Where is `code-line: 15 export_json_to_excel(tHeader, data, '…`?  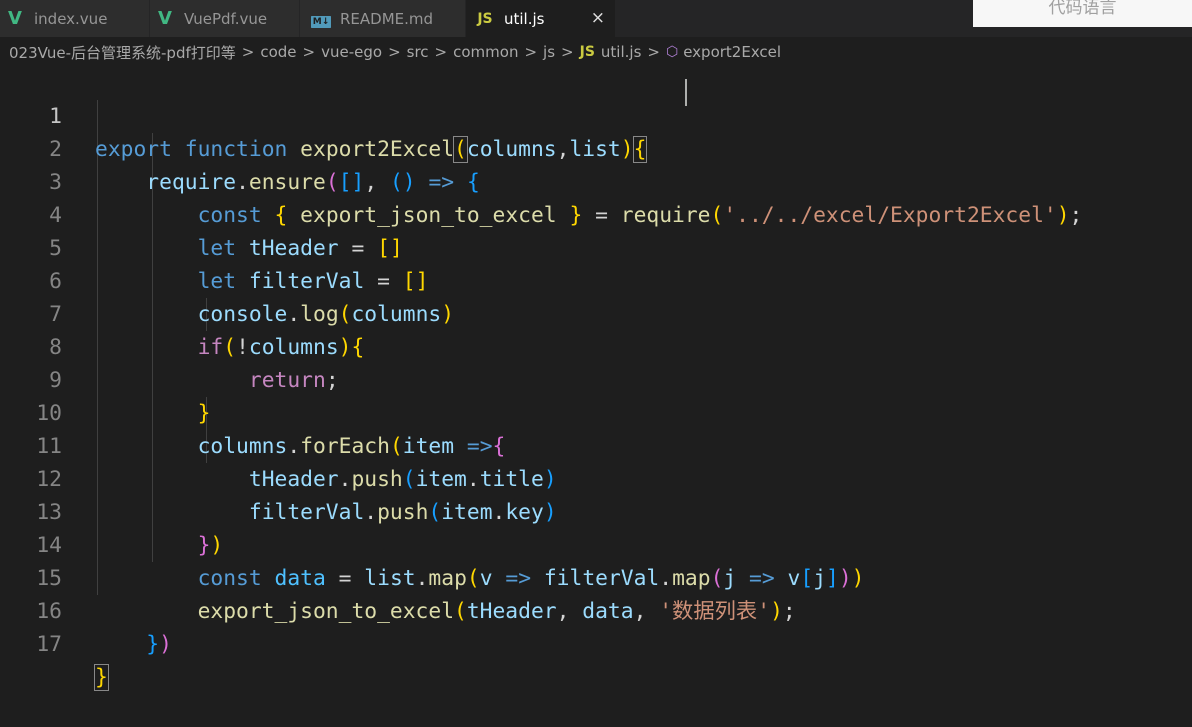
code-line: 15 export_json_to_excel(tHeader, data, '… is located at coordinates (596, 576).